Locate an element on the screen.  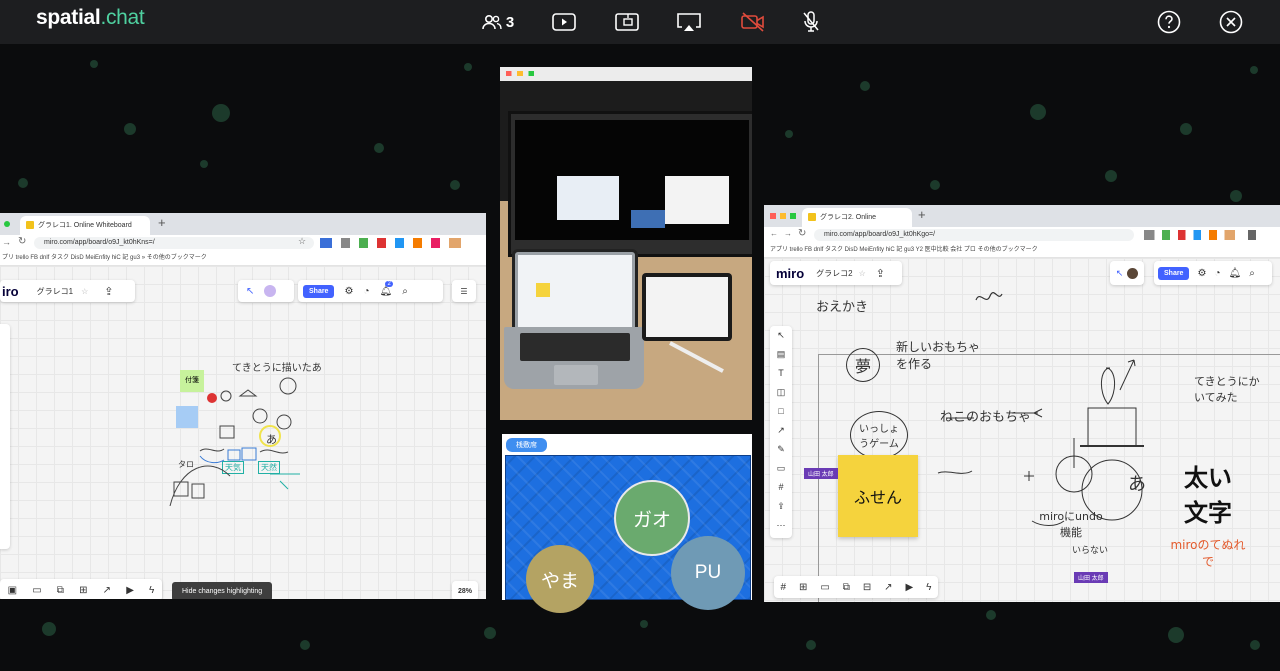
help-button is located at coordinates (1169, 22).